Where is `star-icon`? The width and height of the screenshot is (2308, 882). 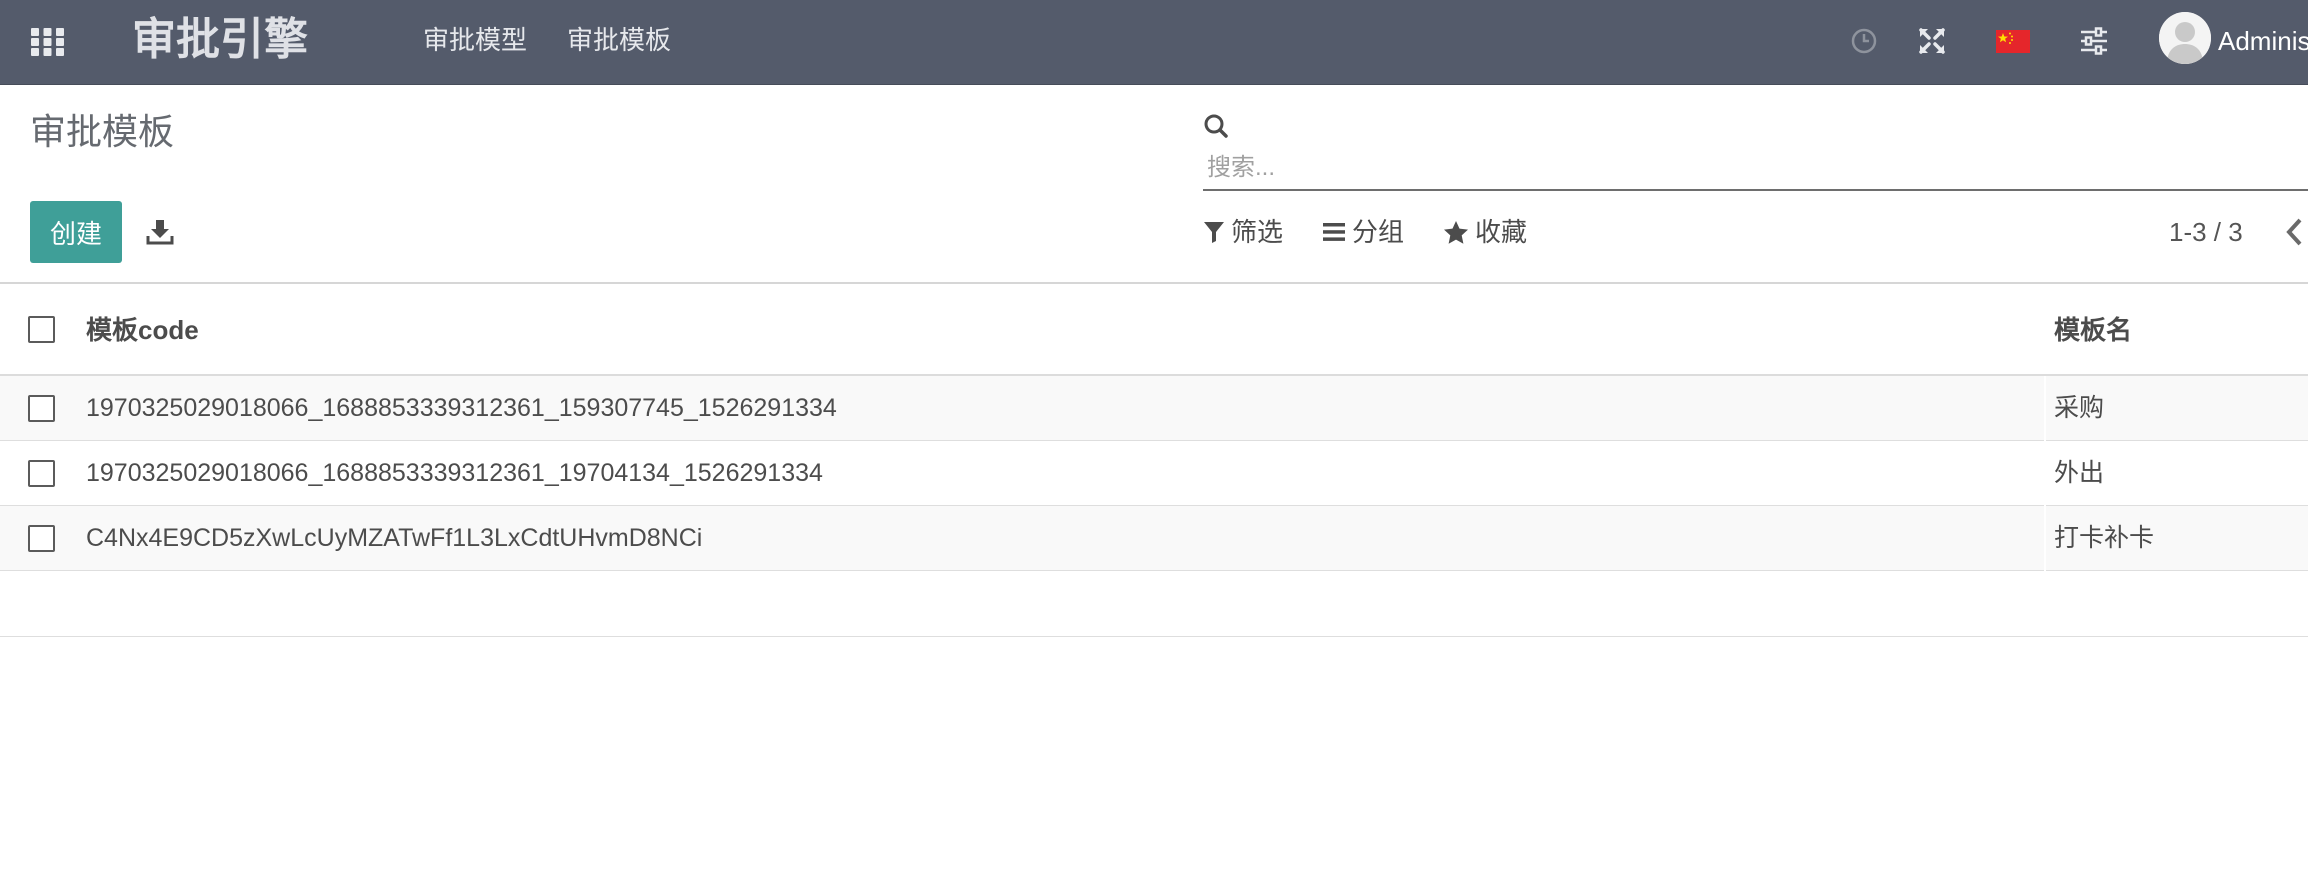 star-icon is located at coordinates (1456, 232).